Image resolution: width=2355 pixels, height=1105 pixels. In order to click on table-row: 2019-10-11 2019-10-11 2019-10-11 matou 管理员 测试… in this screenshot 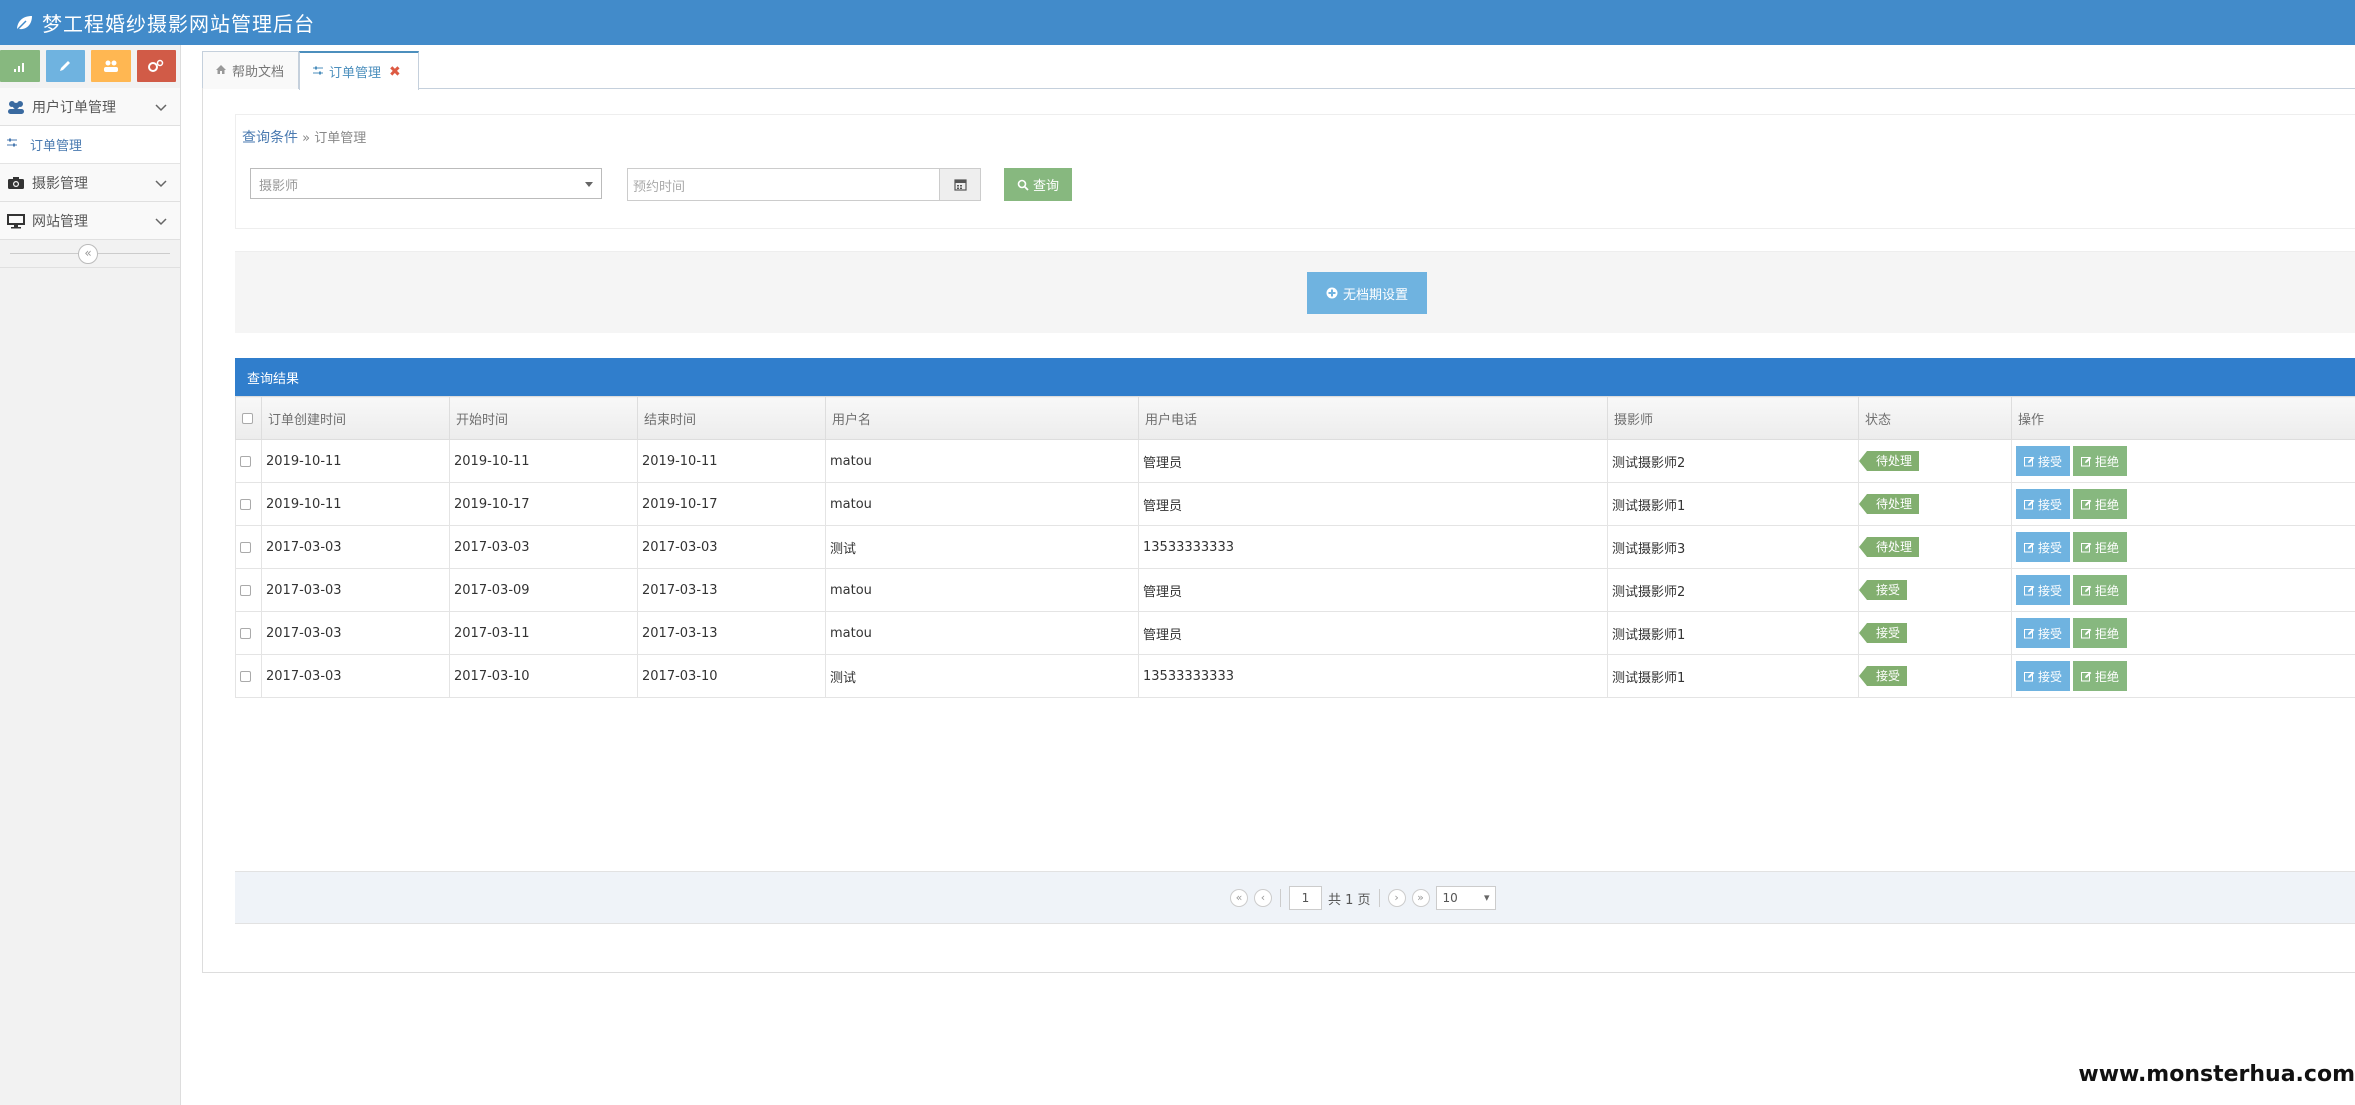, I will do `click(1295, 461)`.